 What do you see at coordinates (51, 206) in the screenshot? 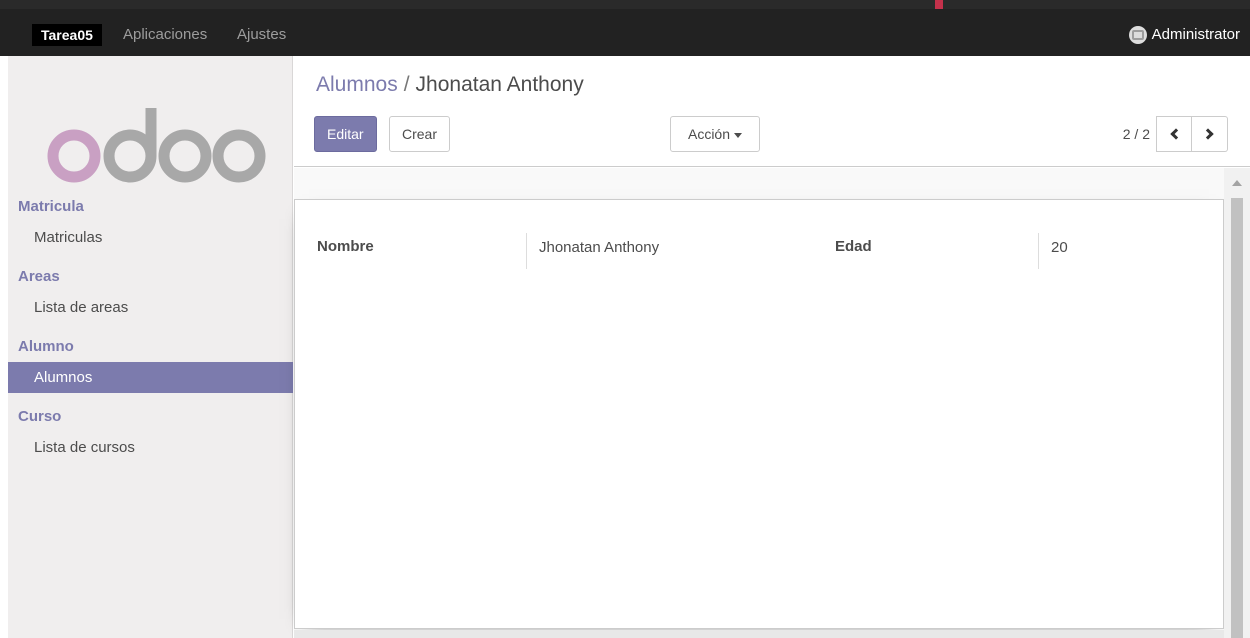
I see `sidebar-section-matricula: Matricula` at bounding box center [51, 206].